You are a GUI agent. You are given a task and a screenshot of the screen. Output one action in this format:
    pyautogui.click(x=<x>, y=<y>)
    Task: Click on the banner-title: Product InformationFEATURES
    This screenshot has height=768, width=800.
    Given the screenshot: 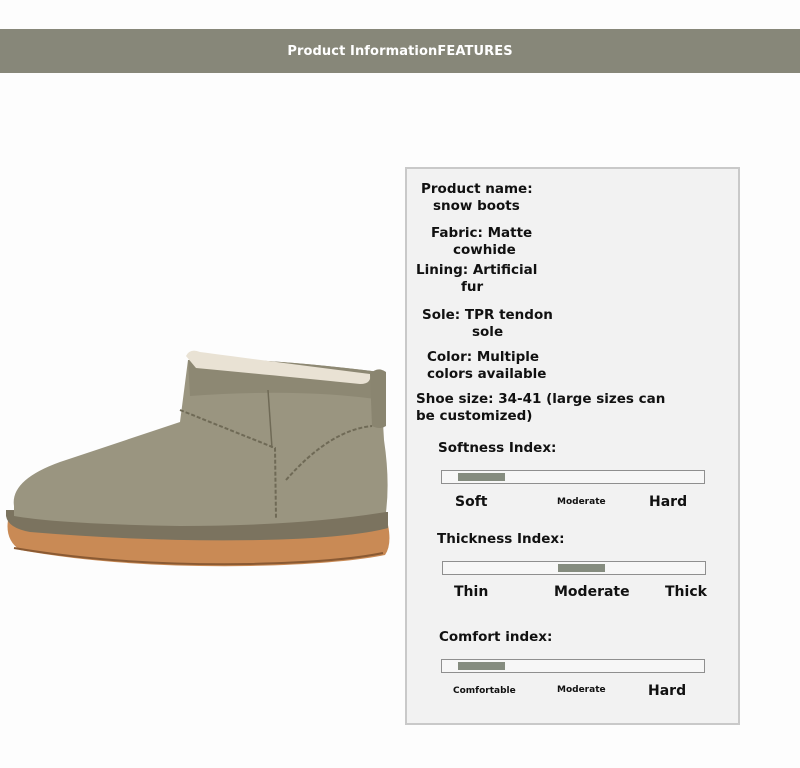 What is the action you would take?
    pyautogui.click(x=400, y=51)
    